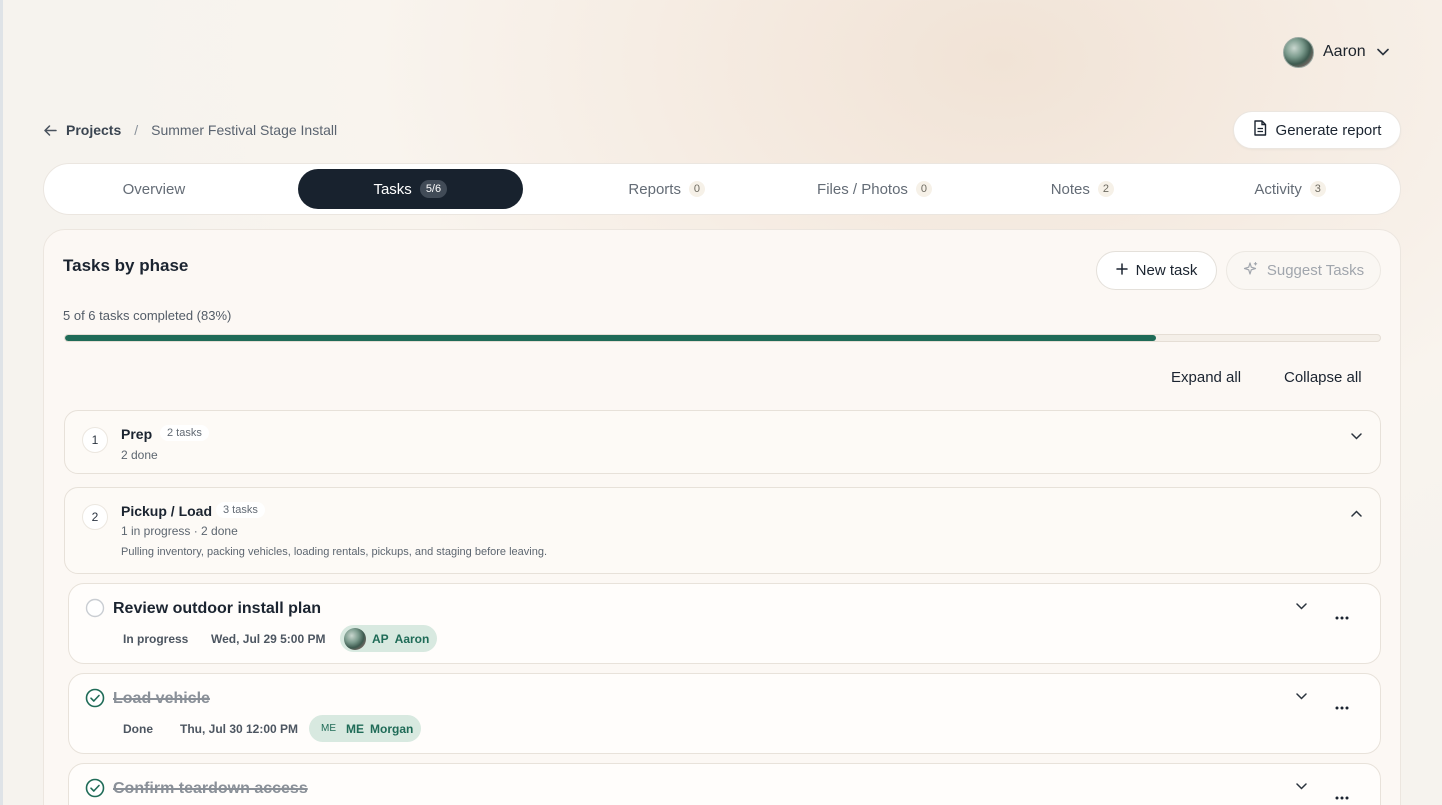  I want to click on tab-overview-label: Overview, so click(154, 189).